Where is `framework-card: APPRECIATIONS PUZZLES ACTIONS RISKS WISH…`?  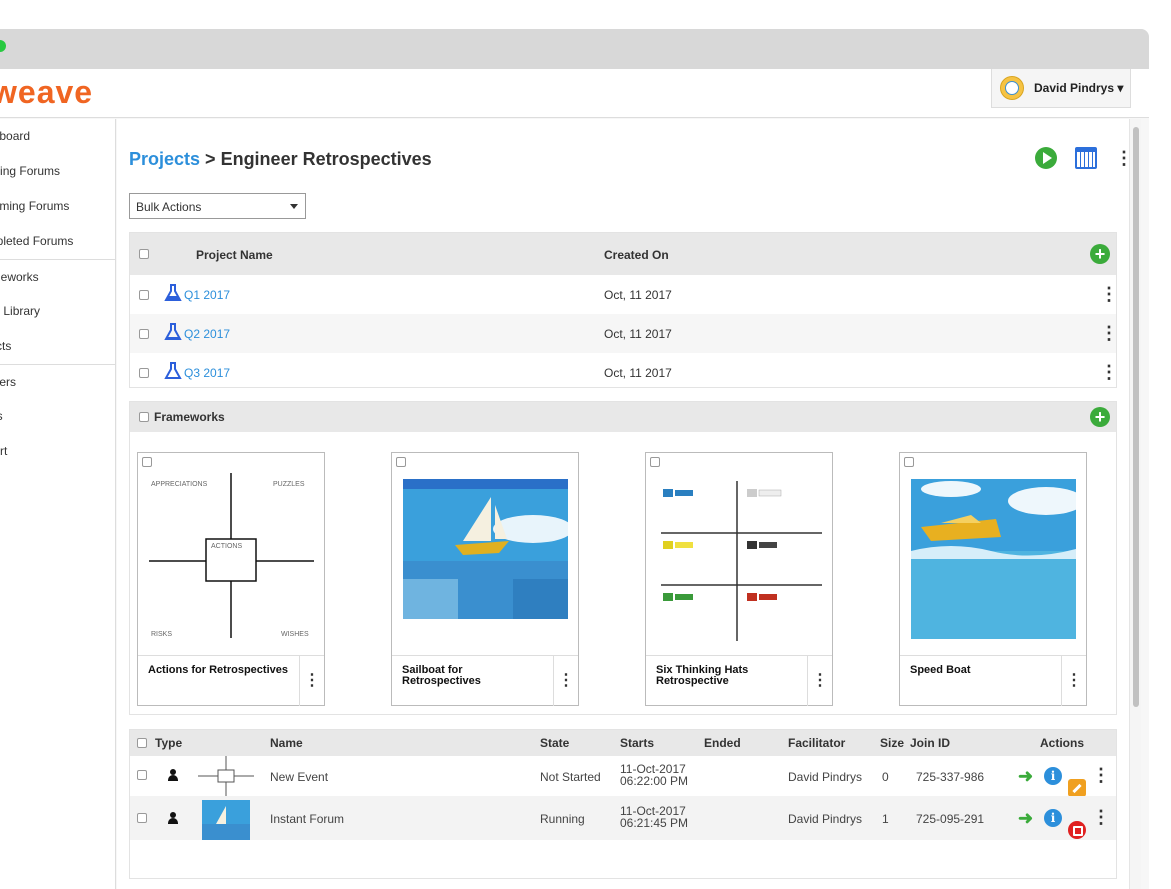
framework-card: APPRECIATIONS PUZZLES ACTIONS RISKS WISH… is located at coordinates (231, 579).